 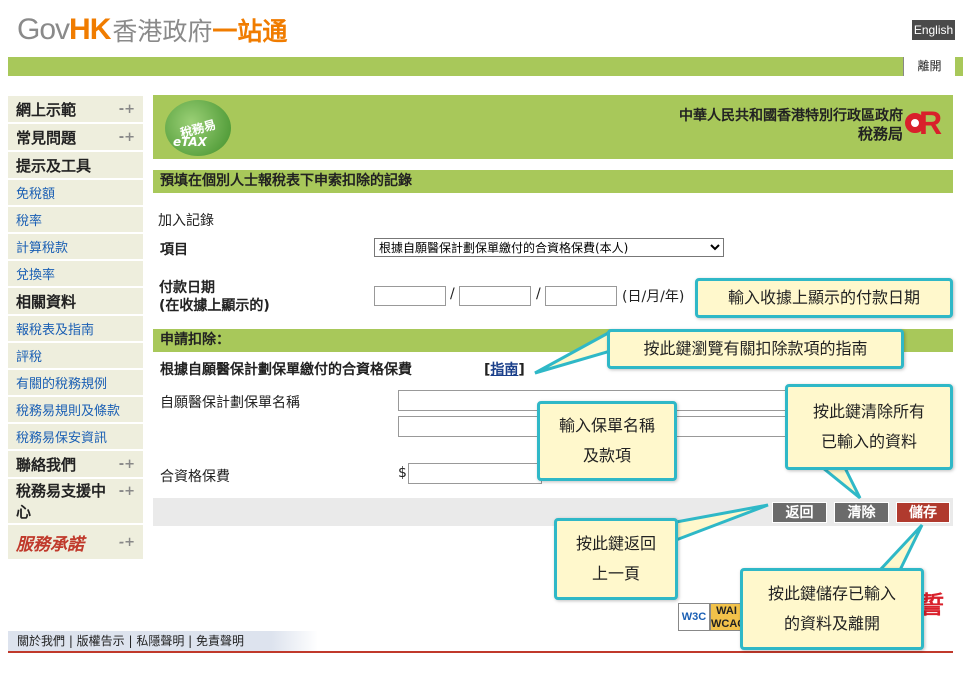 I want to click on english-button: English, so click(x=933, y=30).